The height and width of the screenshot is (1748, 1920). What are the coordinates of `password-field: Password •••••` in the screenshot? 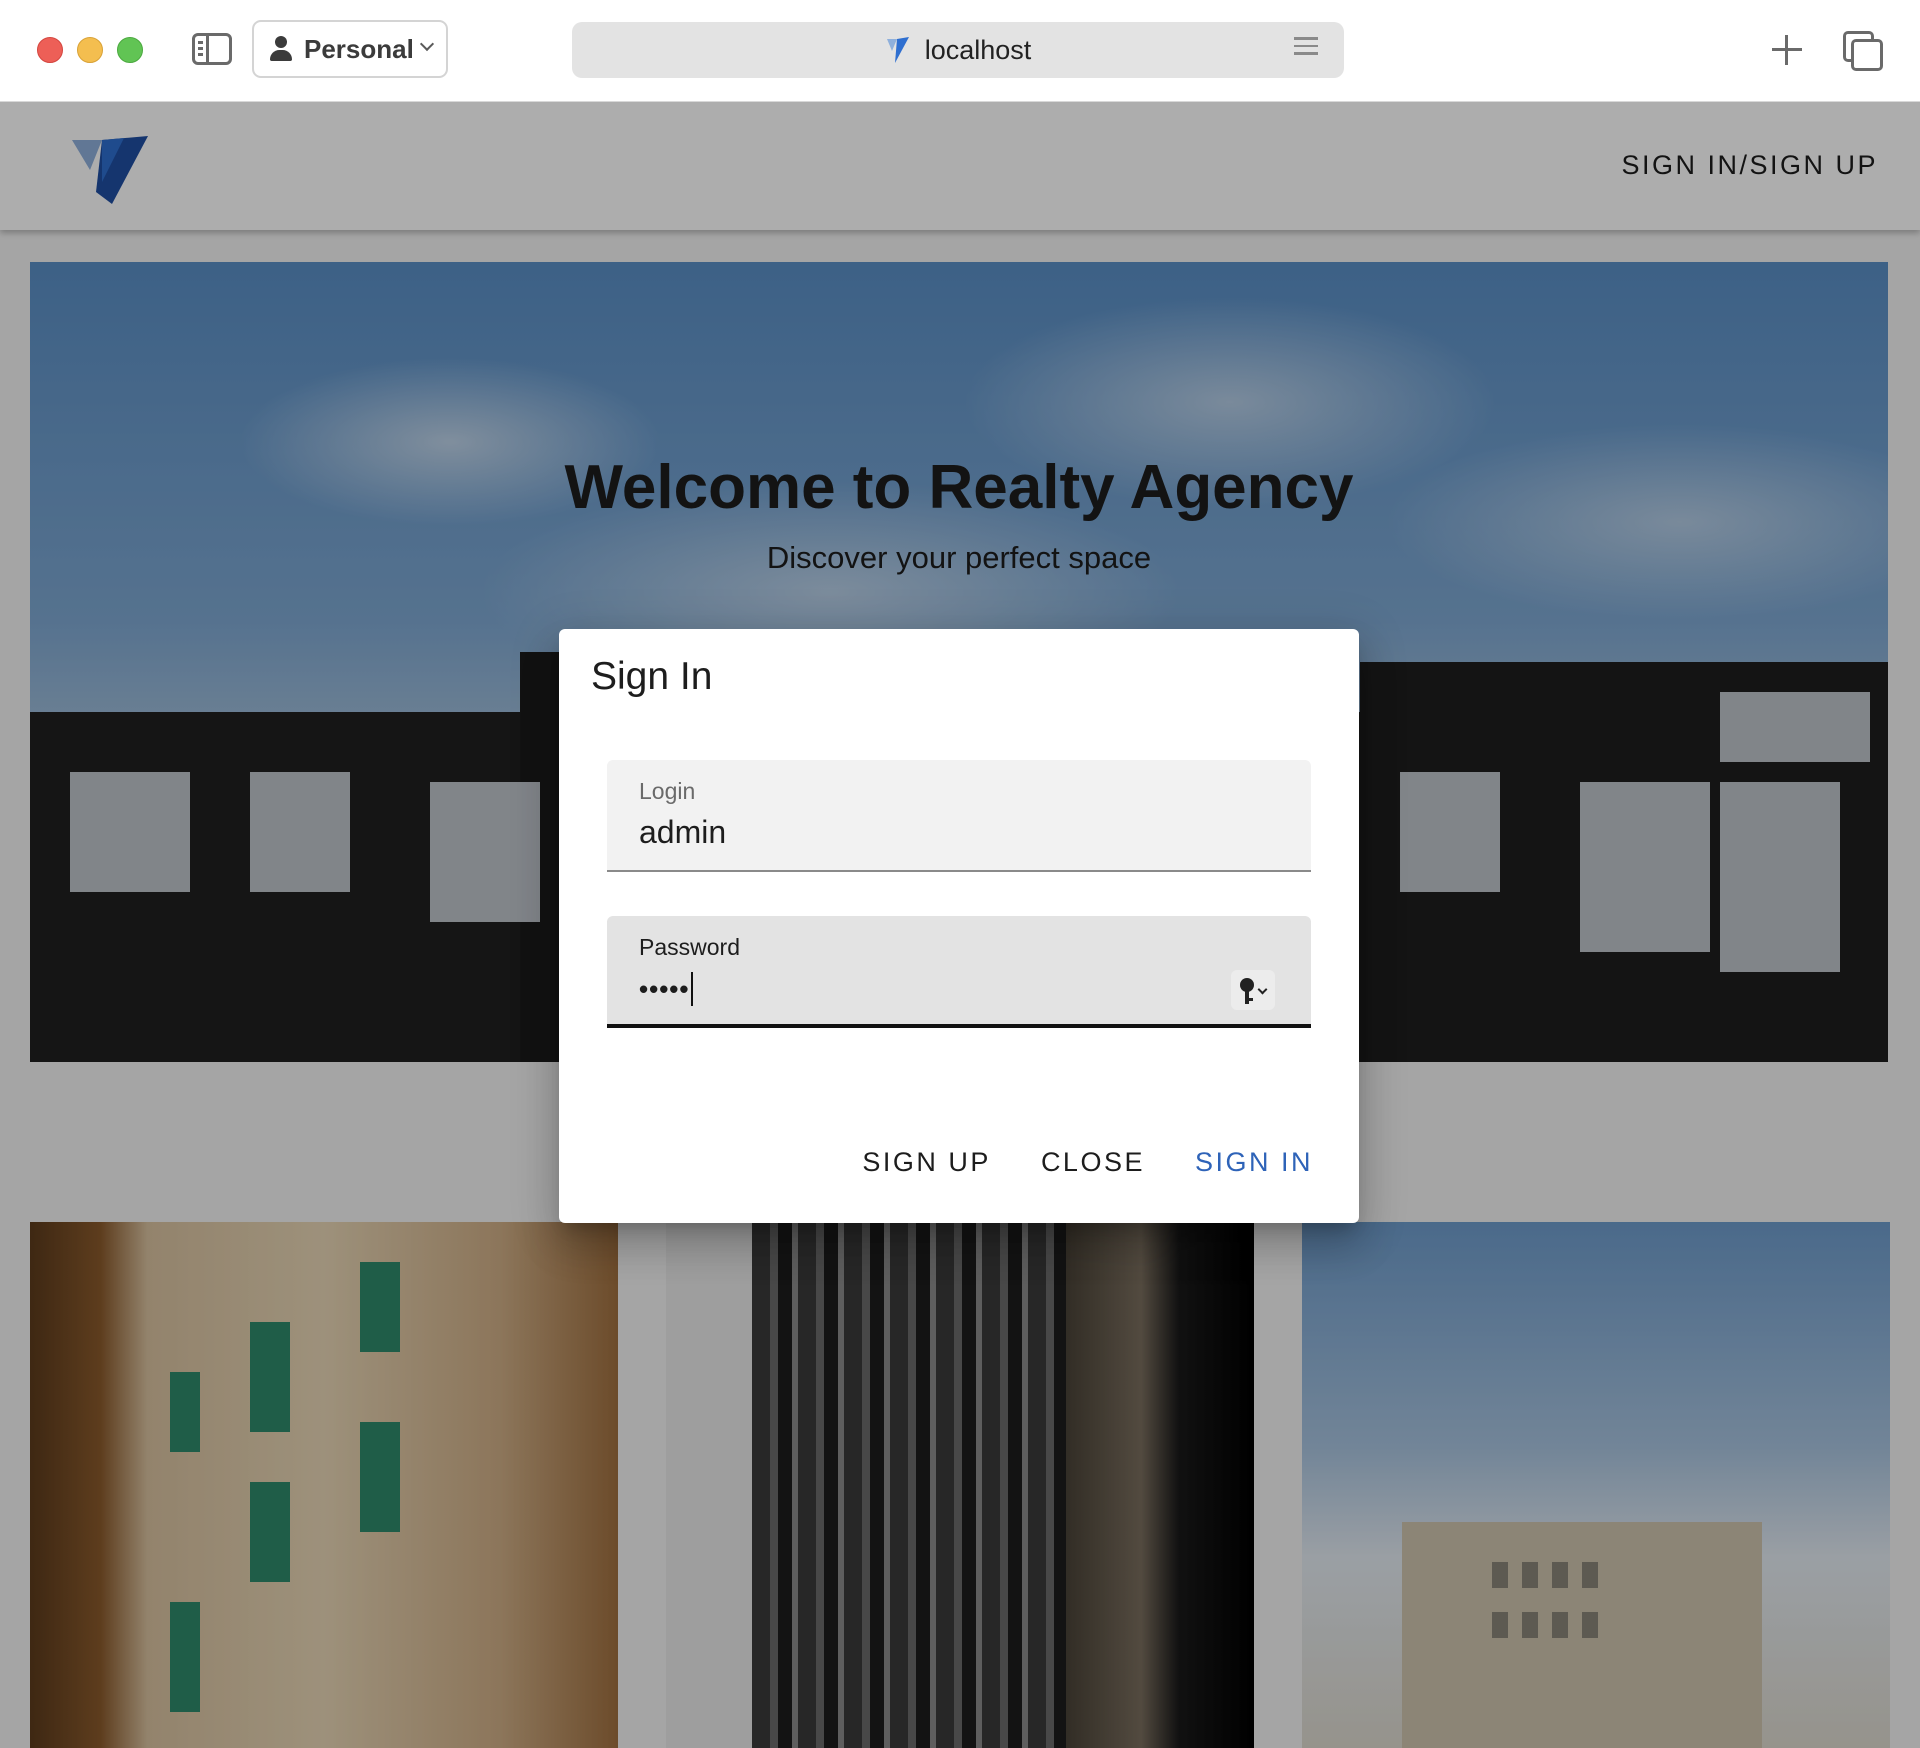 It's located at (959, 972).